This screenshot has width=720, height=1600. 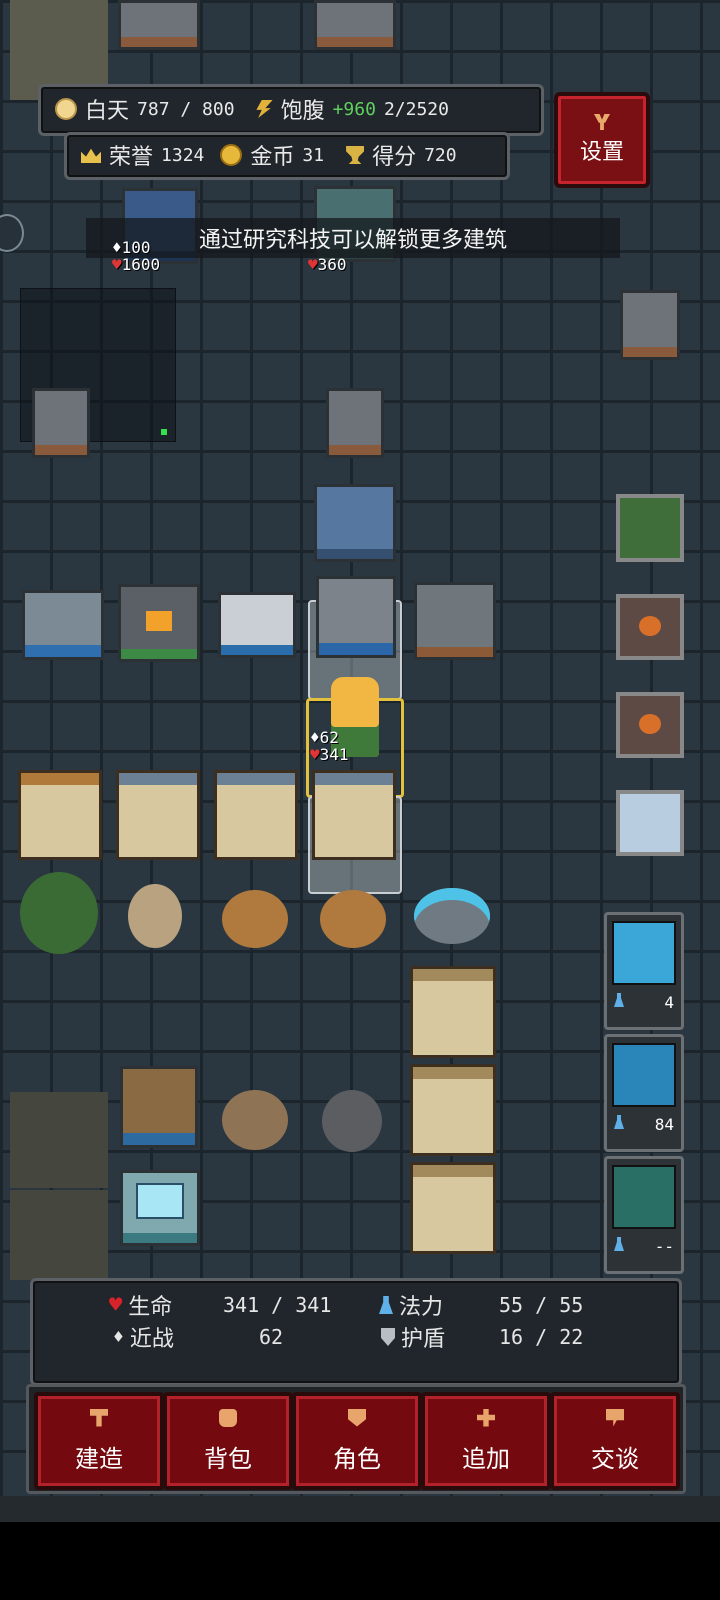 I want to click on satiety-label: 饱腹, so click(x=302, y=111).